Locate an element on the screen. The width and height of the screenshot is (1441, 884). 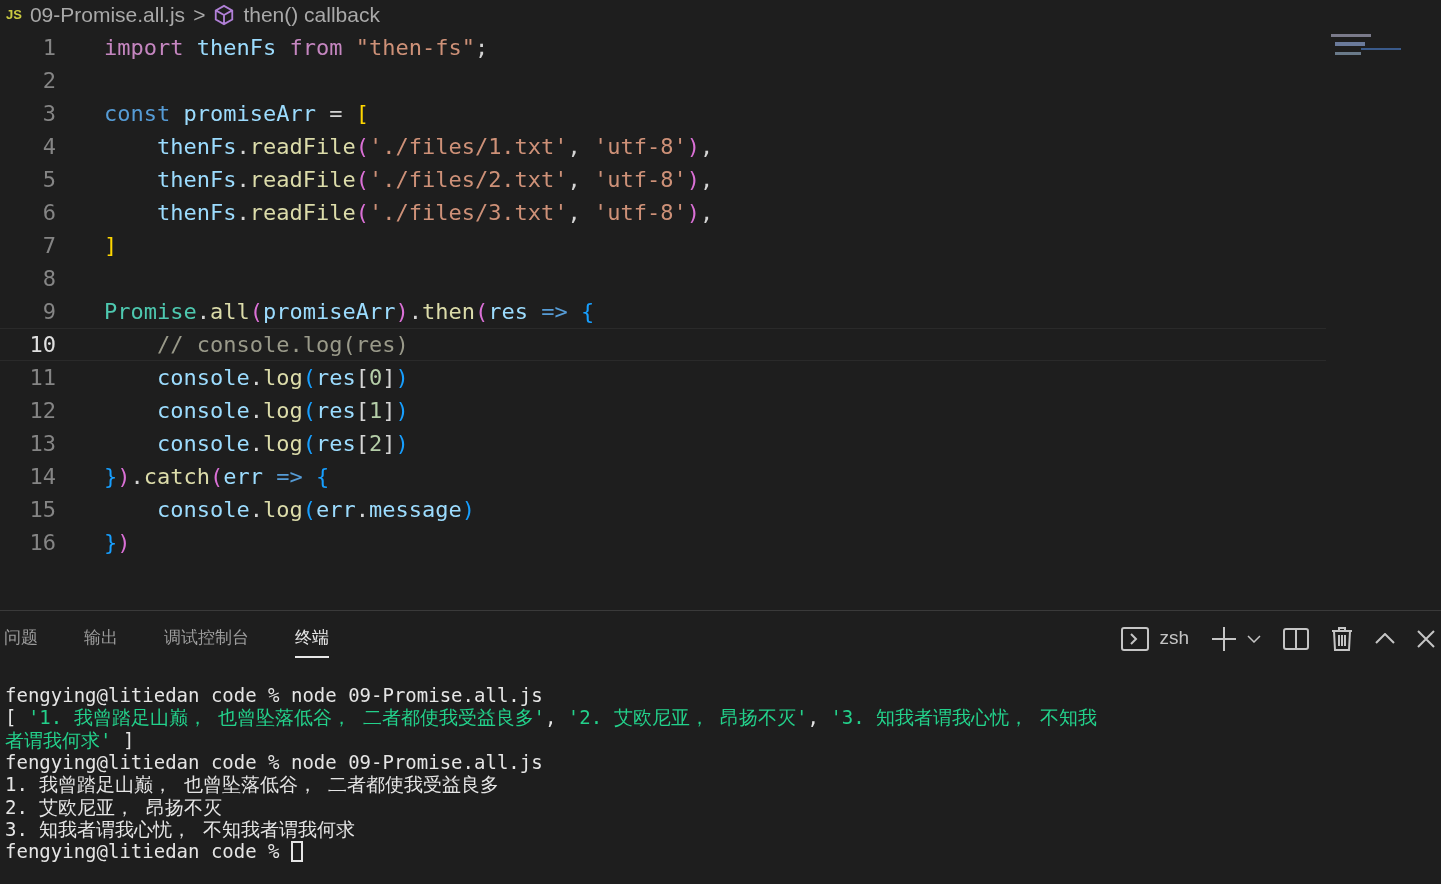
line-number: 12 is located at coordinates (42, 411).